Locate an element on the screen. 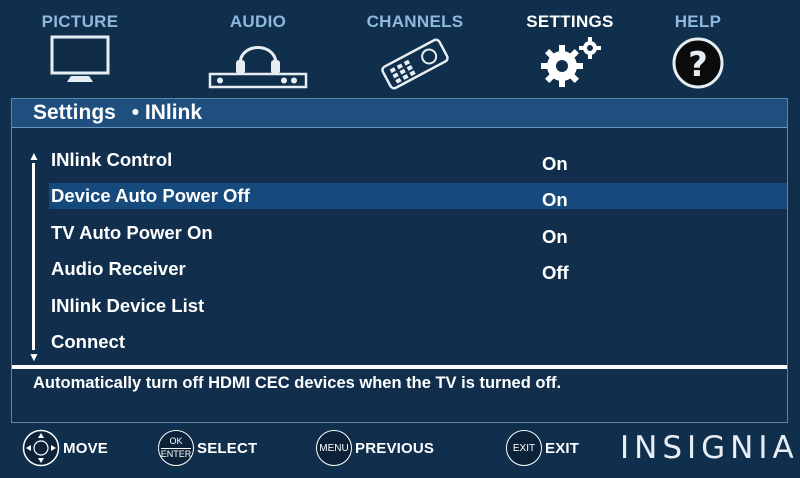 The height and width of the screenshot is (478, 800). dpad-icon is located at coordinates (41, 448).